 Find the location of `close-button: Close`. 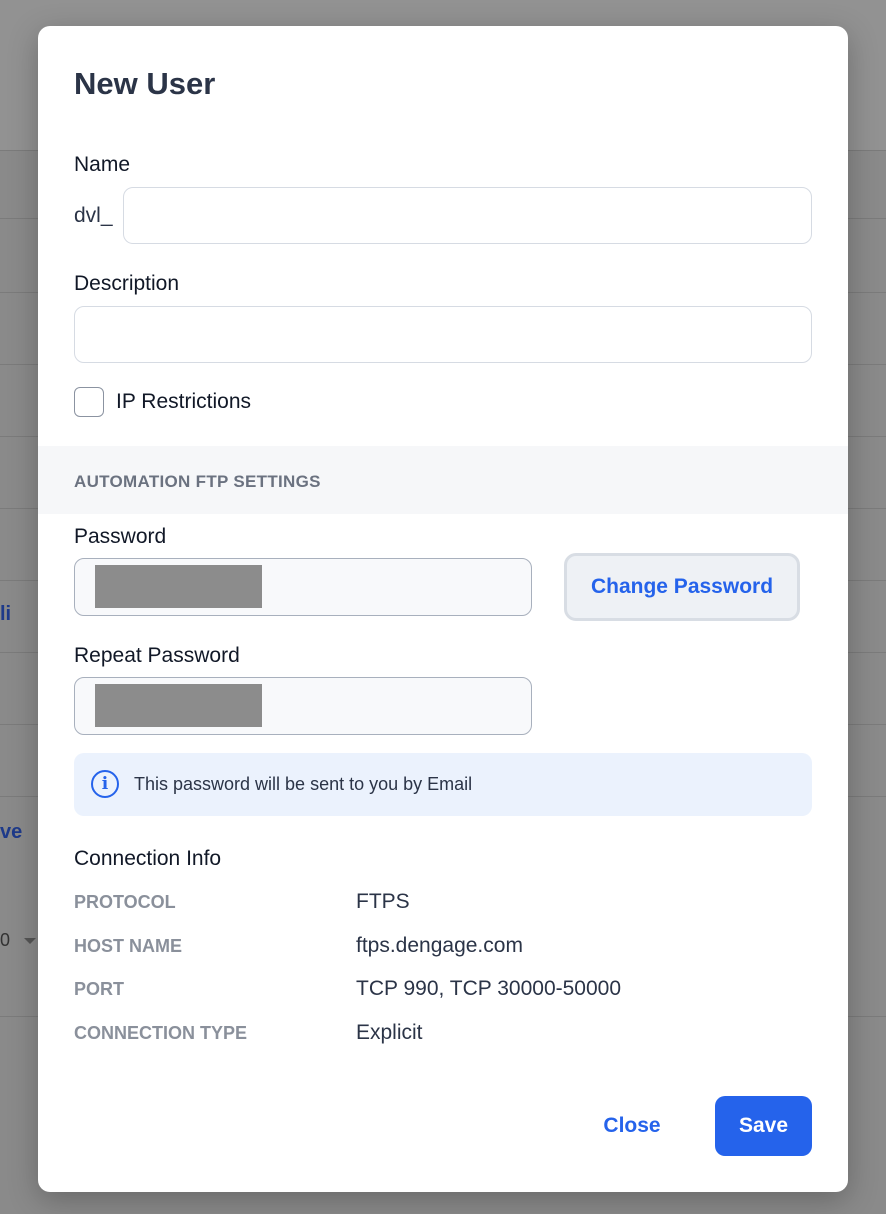

close-button: Close is located at coordinates (632, 1126).